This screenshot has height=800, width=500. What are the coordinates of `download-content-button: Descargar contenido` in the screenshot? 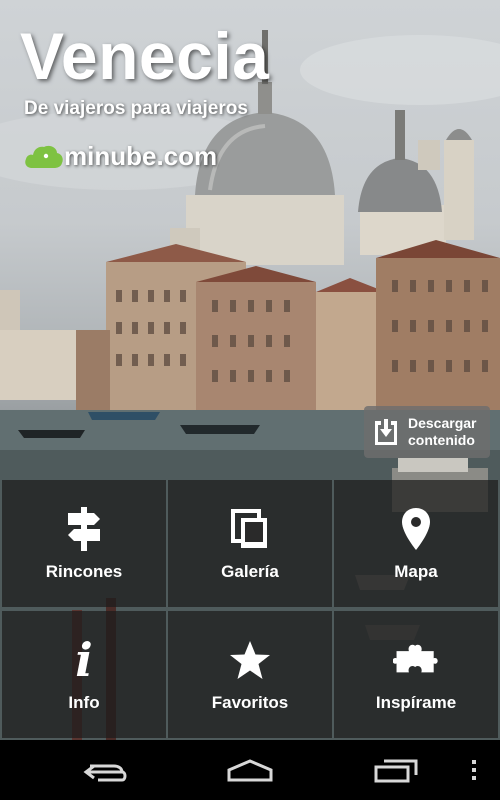 It's located at (427, 432).